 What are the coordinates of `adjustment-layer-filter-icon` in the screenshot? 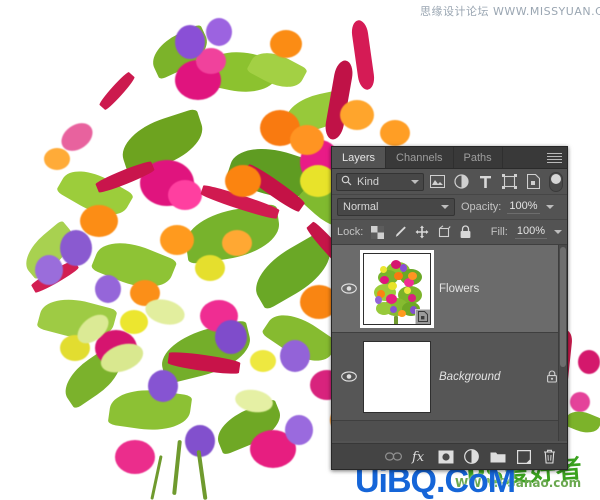 It's located at (461, 182).